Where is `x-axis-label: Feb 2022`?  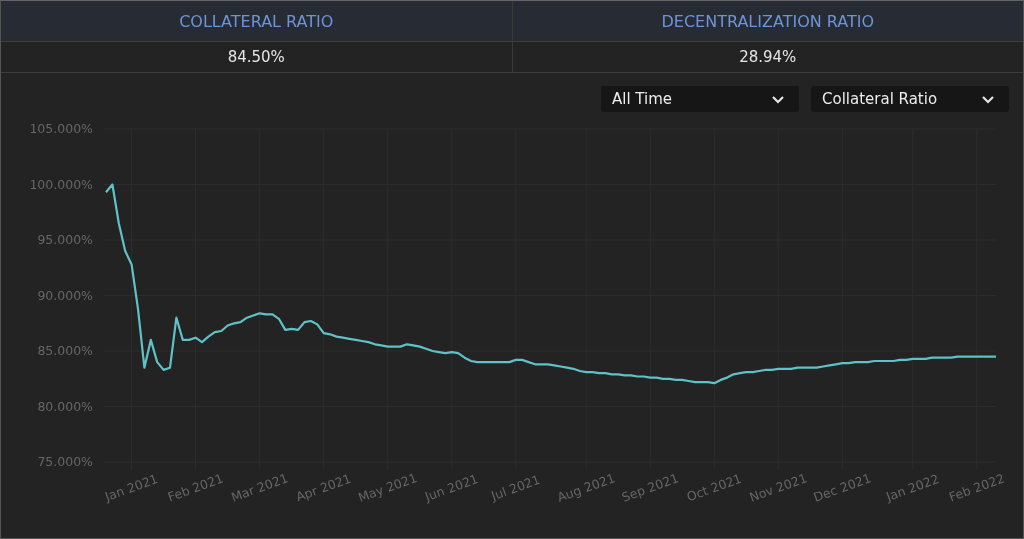
x-axis-label: Feb 2022 is located at coordinates (976, 487).